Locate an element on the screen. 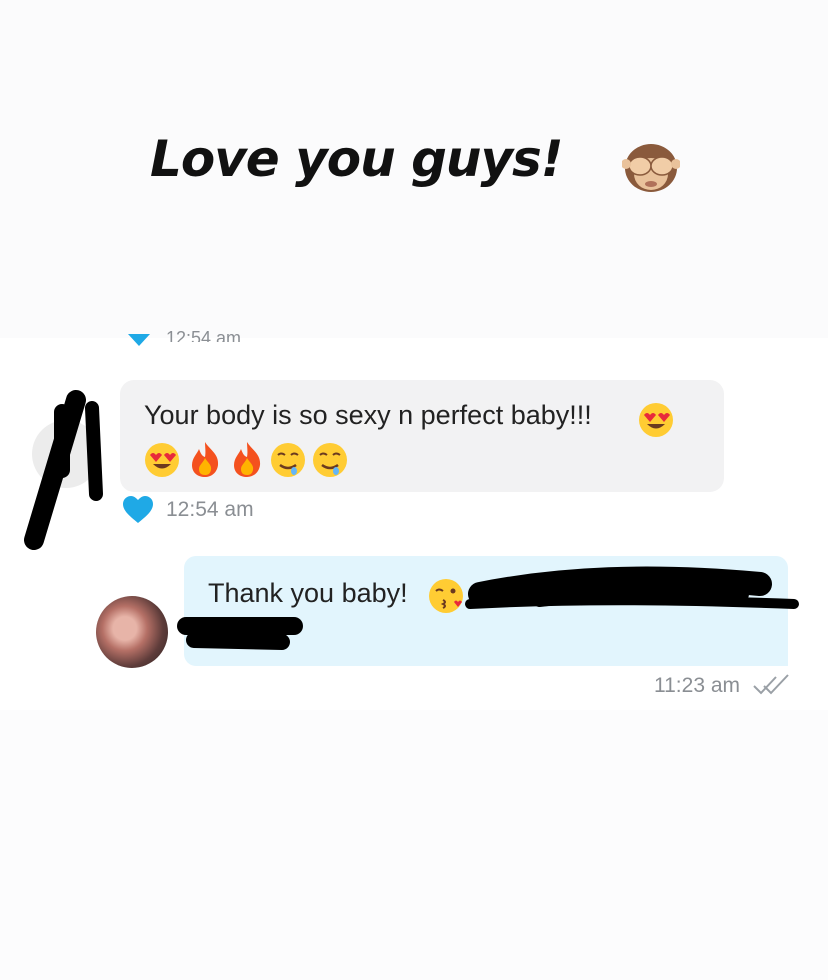  sender-avatar is located at coordinates (66, 454).